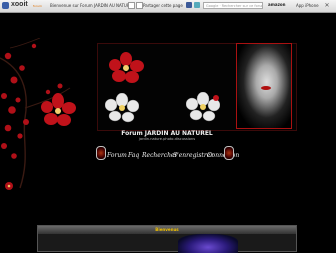 This screenshot has height=253, width=336. Describe the element at coordinates (58, 109) in the screenshot. I see `red-frangipani-left` at that location.